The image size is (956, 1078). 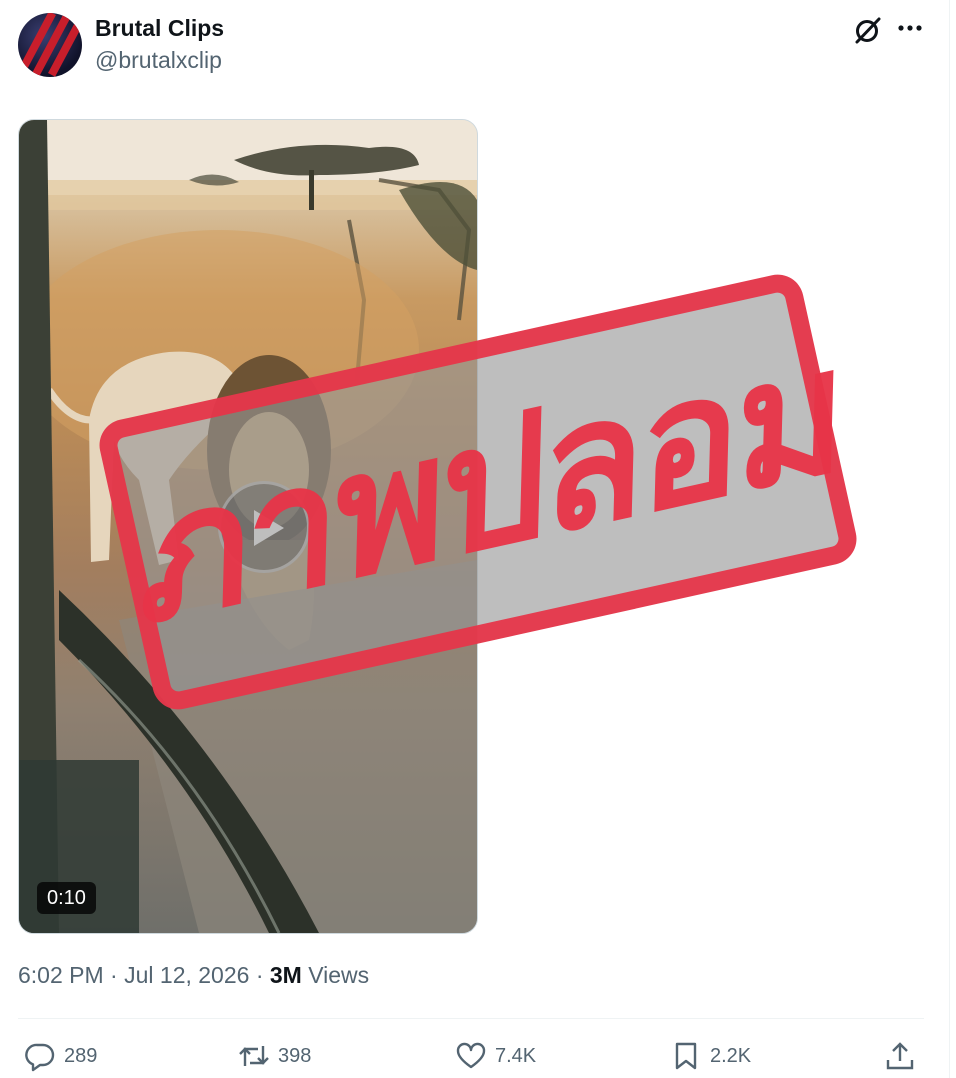 I want to click on share-button, so click(x=904, y=1056).